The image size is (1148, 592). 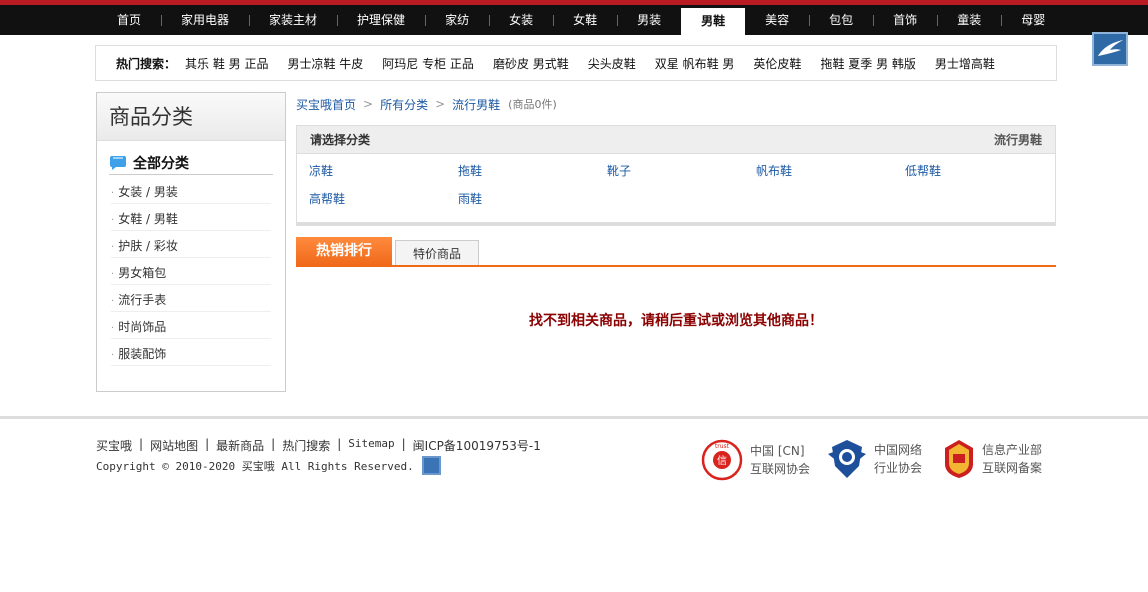 I want to click on all-categories-heading: 全部分类, so click(x=191, y=163).